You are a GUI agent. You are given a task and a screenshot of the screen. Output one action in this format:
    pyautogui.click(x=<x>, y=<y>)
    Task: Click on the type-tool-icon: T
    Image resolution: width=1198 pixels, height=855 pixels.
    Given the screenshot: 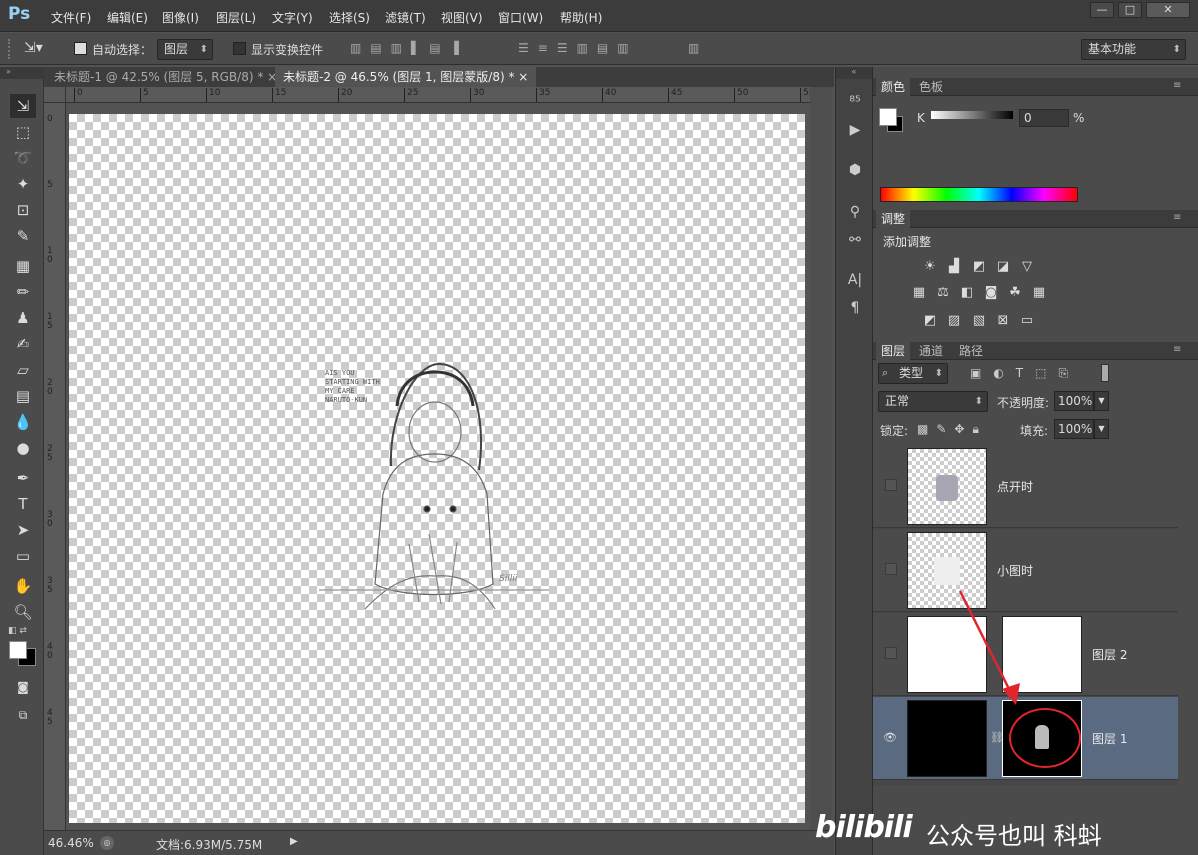 What is the action you would take?
    pyautogui.click(x=23, y=504)
    